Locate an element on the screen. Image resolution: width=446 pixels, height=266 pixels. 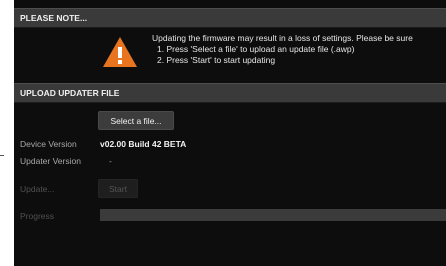
device-version-label: Device Version is located at coordinates (48, 144).